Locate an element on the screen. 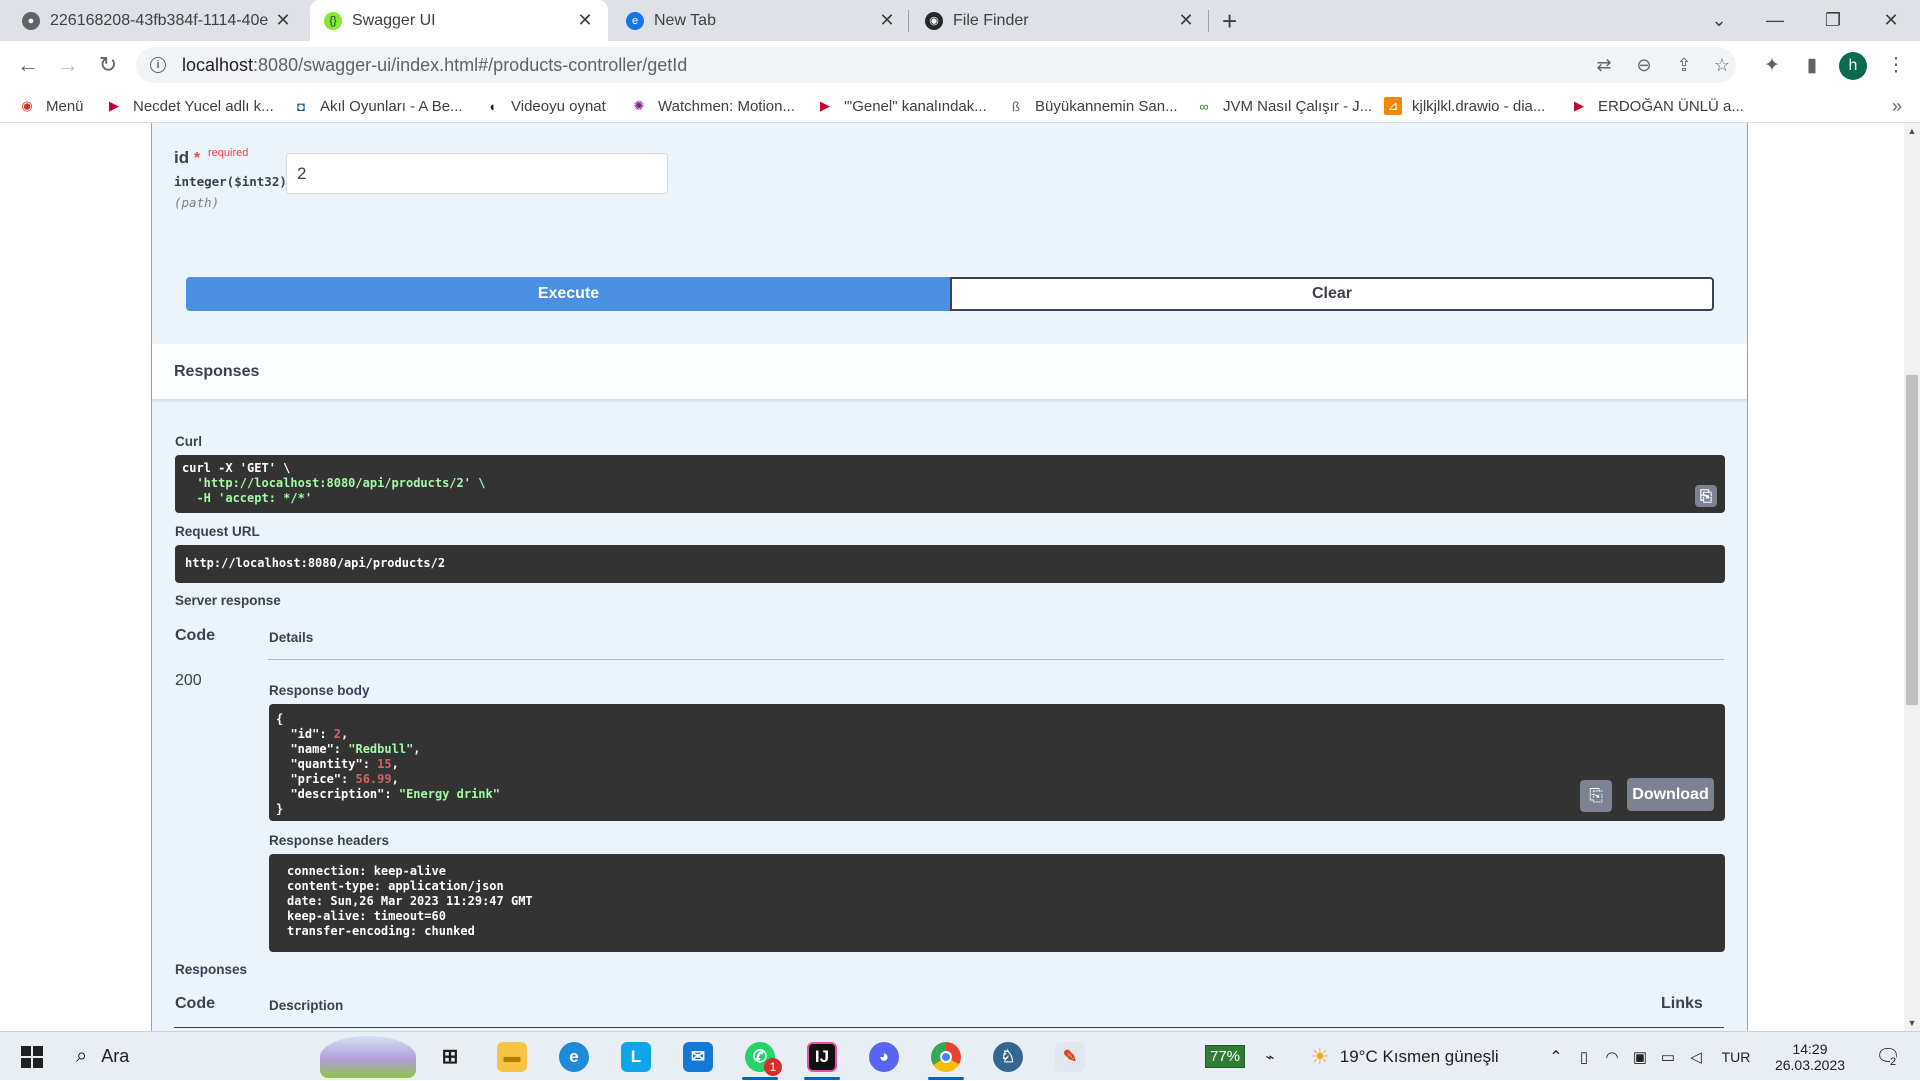 Image resolution: width=1920 pixels, height=1081 pixels. search-placeholder: Ara is located at coordinates (115, 1056).